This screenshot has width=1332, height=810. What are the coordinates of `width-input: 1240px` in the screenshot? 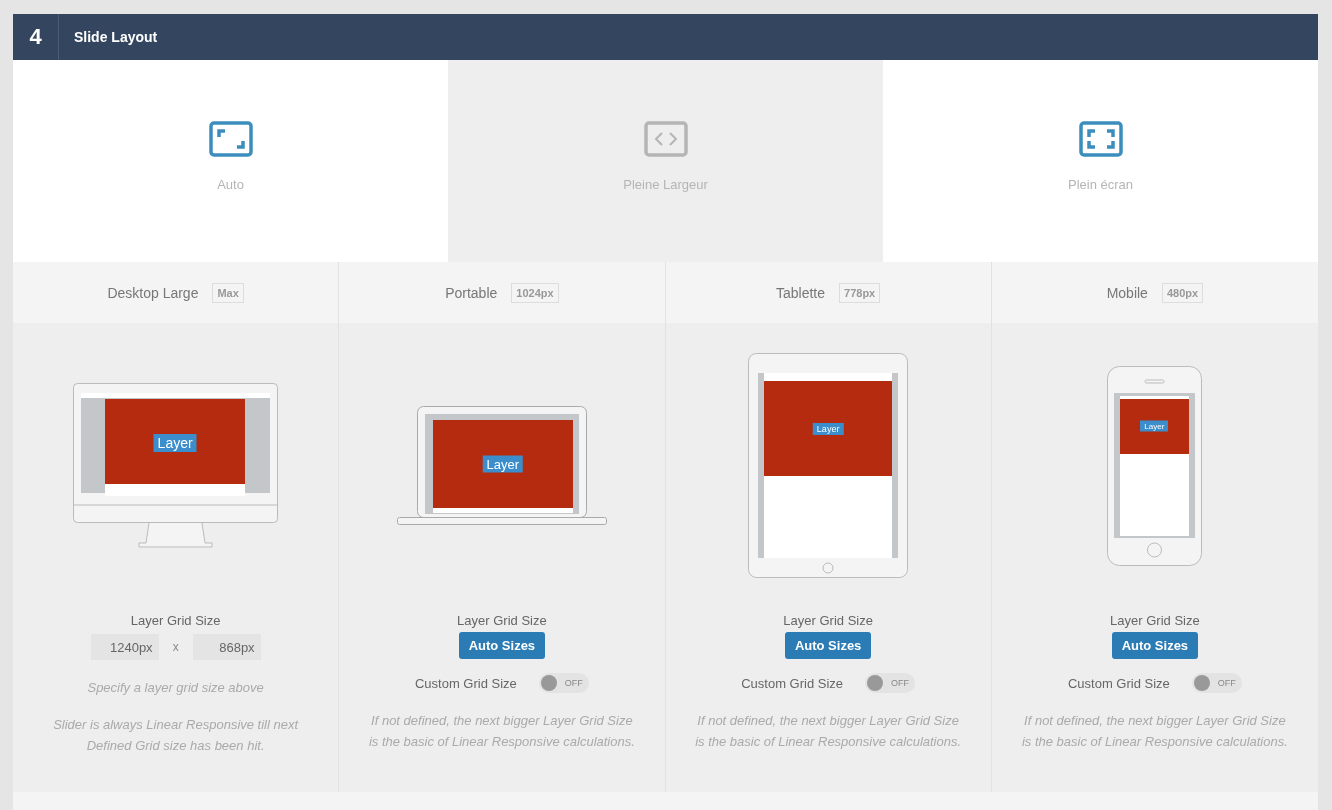 It's located at (124, 647).